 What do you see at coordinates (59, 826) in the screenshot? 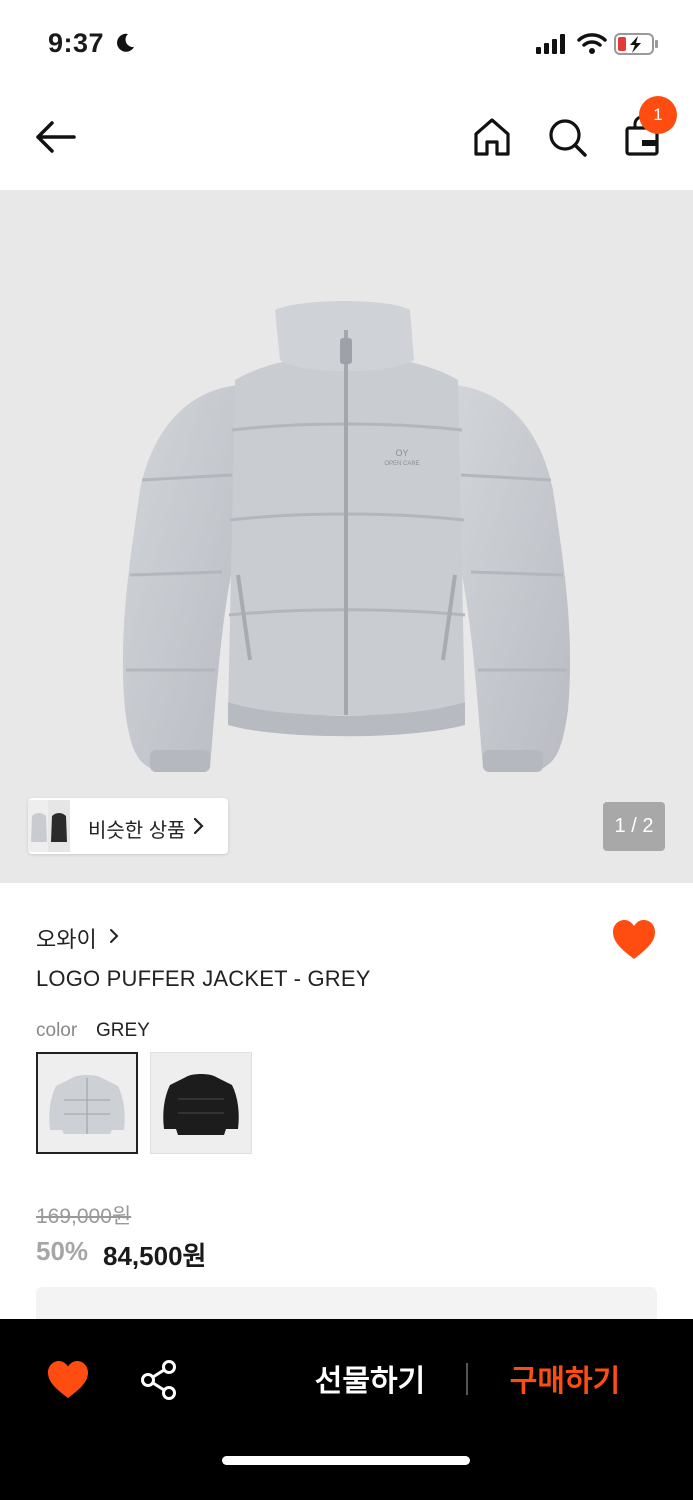
I see `similar-products-thumbnails` at bounding box center [59, 826].